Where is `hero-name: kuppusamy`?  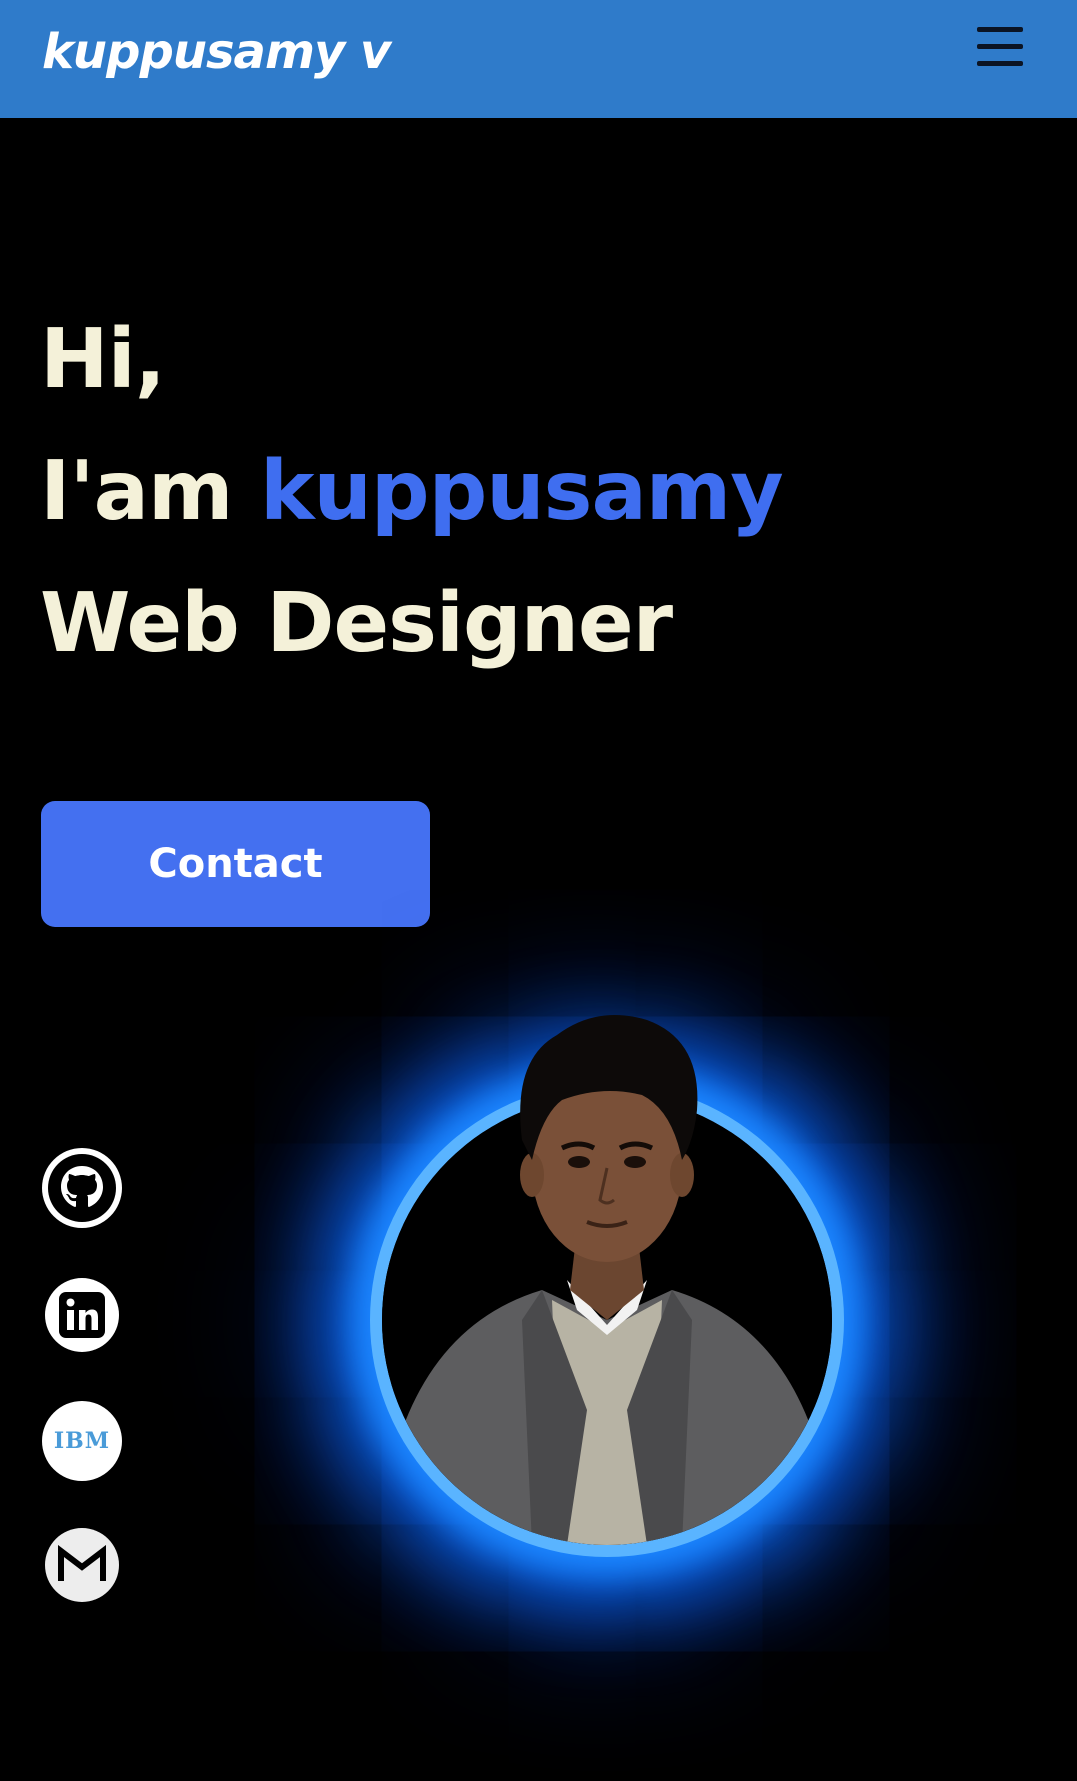 hero-name: kuppusamy is located at coordinates (521, 491).